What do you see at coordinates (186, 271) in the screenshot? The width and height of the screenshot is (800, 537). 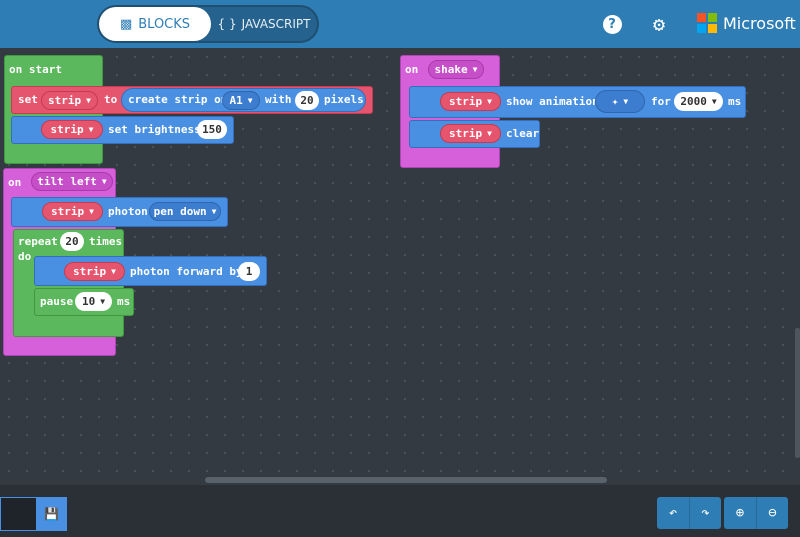 I see `photon-forward-label: photon forward by` at bounding box center [186, 271].